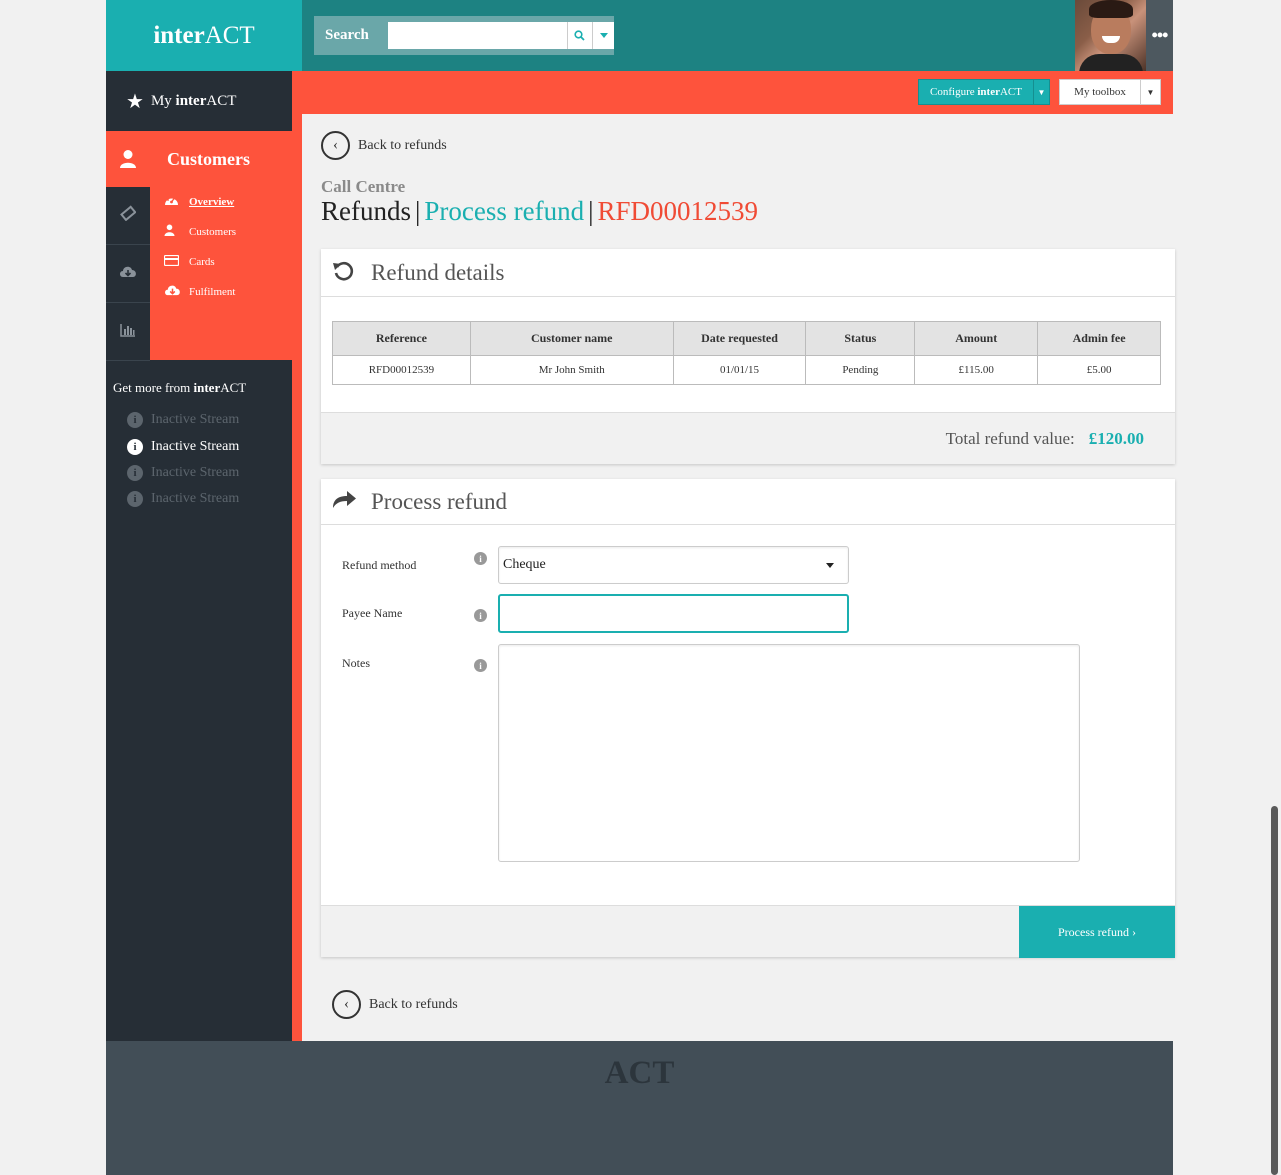 Image resolution: width=1281 pixels, height=1175 pixels. What do you see at coordinates (976, 92) in the screenshot?
I see `configure-label: Configure interACT` at bounding box center [976, 92].